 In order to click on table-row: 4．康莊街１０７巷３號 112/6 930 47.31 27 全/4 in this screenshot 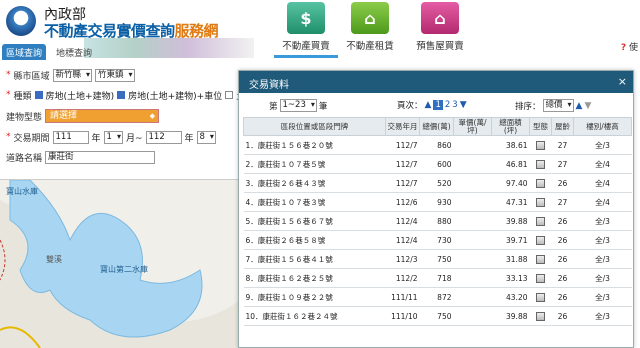, I will do `click(437, 202)`.